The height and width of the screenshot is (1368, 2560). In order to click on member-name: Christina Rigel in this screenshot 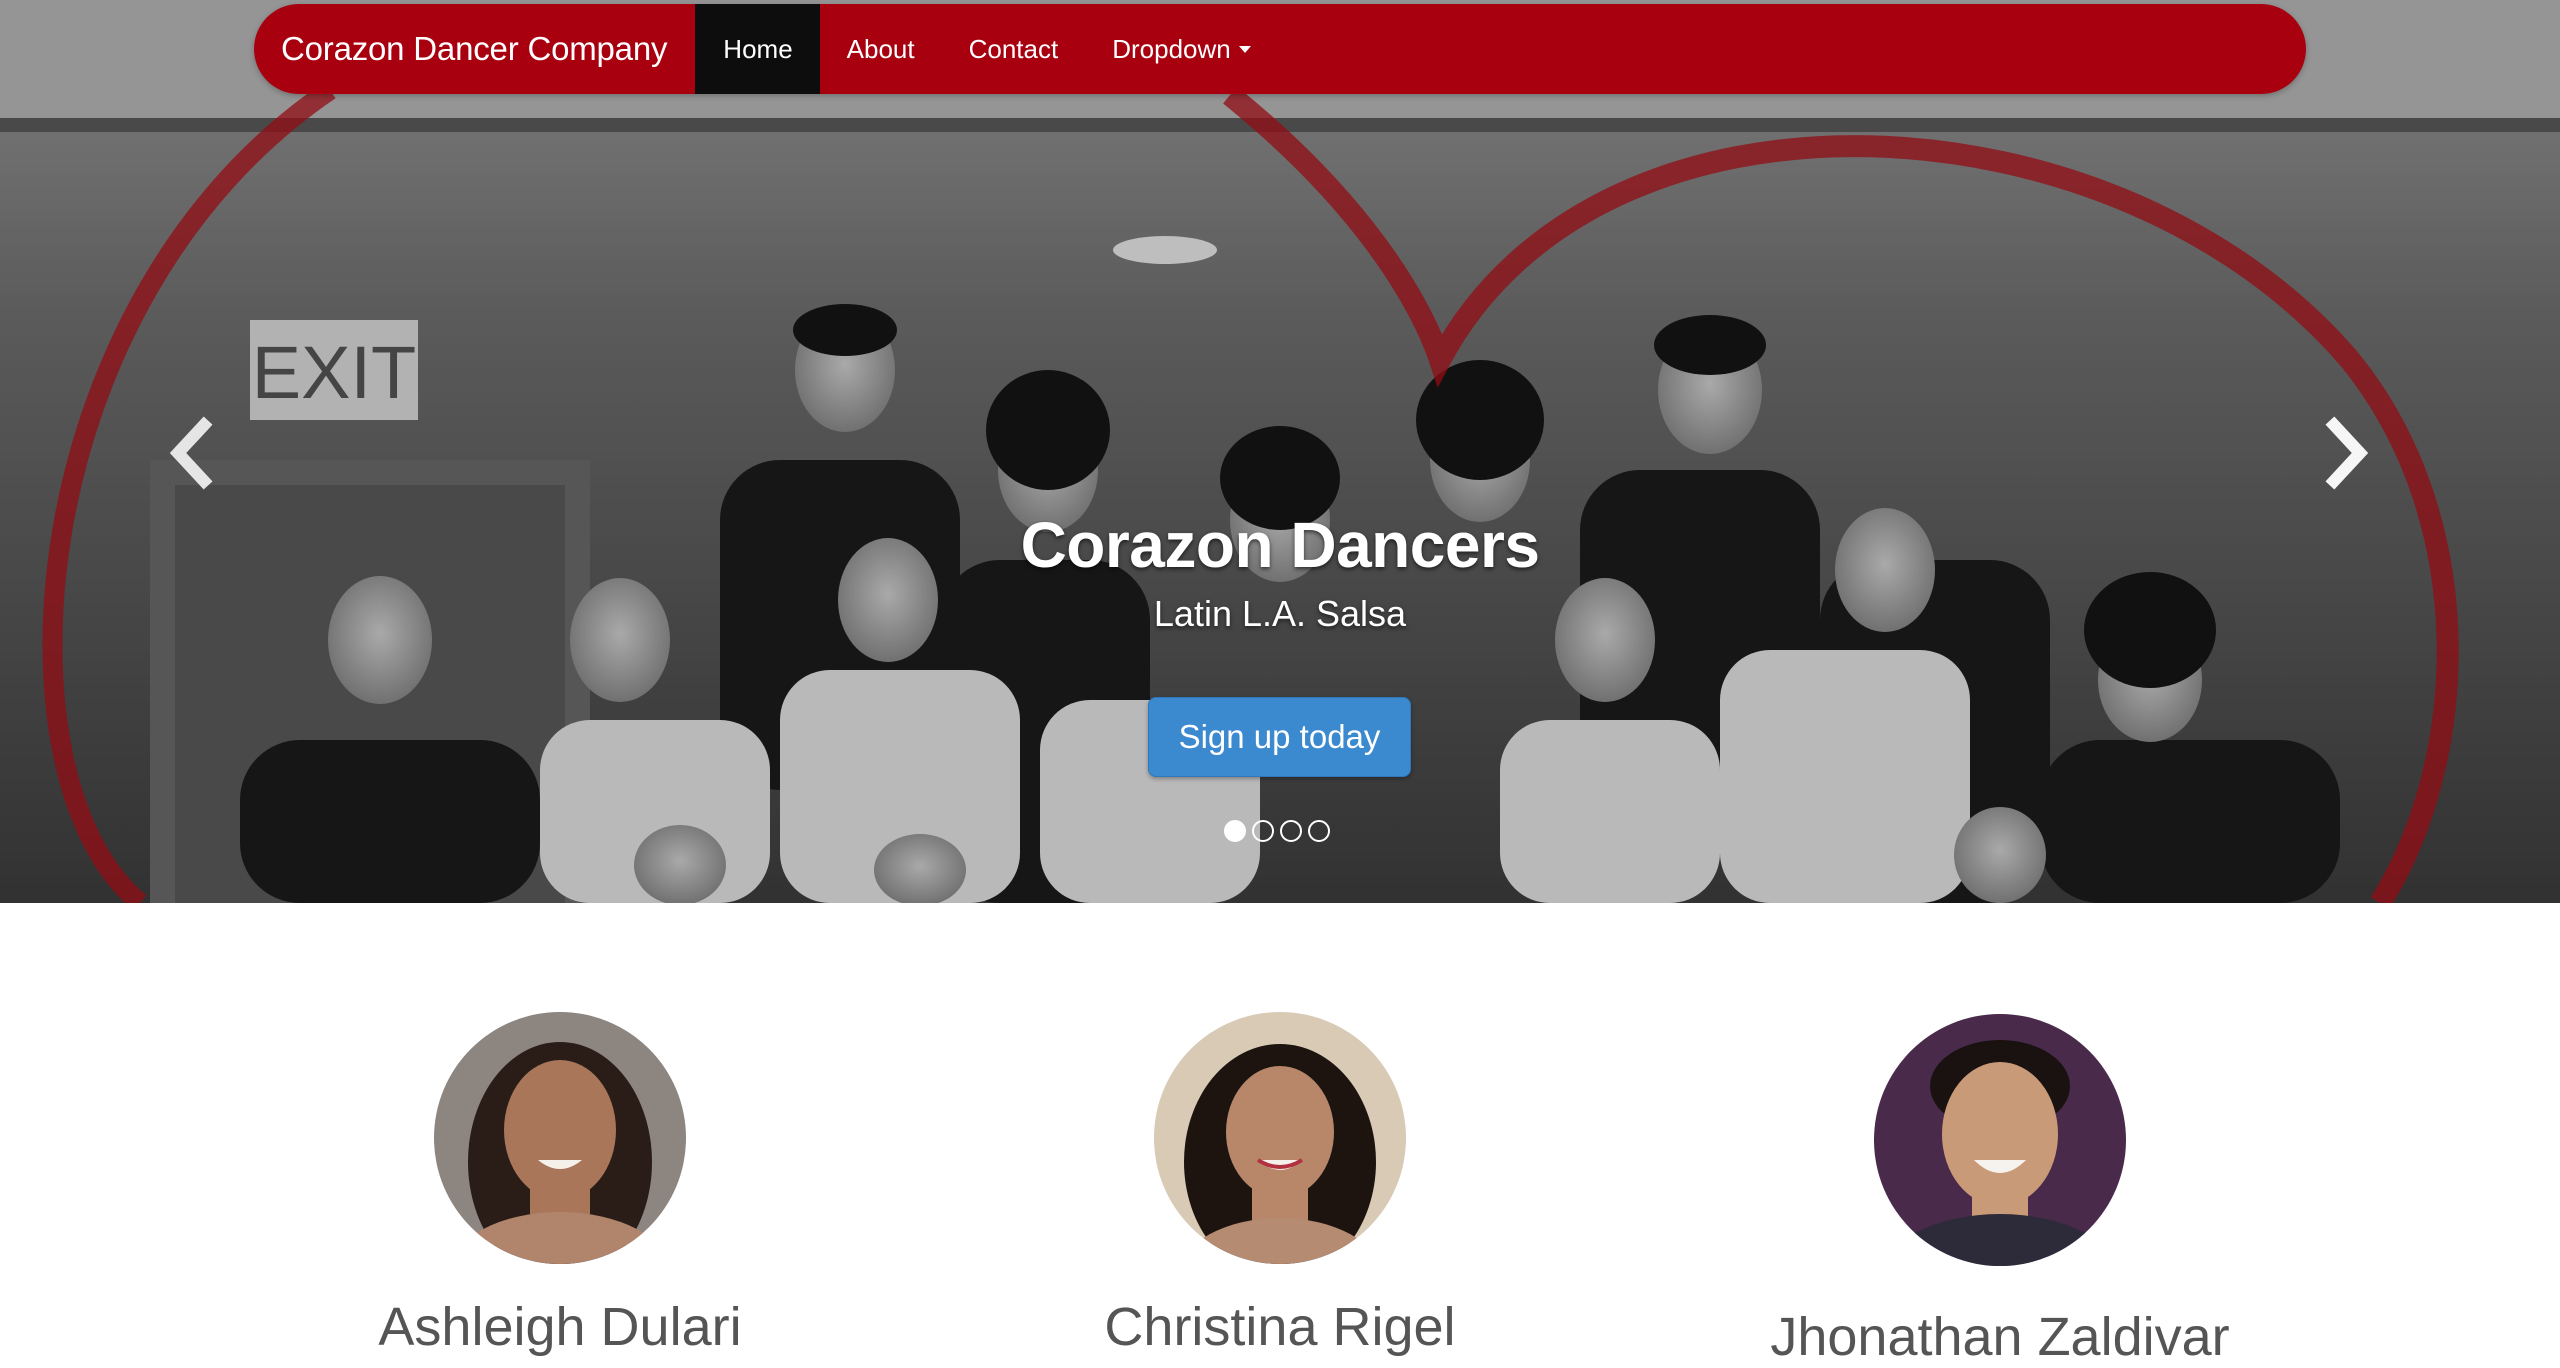, I will do `click(1280, 1327)`.